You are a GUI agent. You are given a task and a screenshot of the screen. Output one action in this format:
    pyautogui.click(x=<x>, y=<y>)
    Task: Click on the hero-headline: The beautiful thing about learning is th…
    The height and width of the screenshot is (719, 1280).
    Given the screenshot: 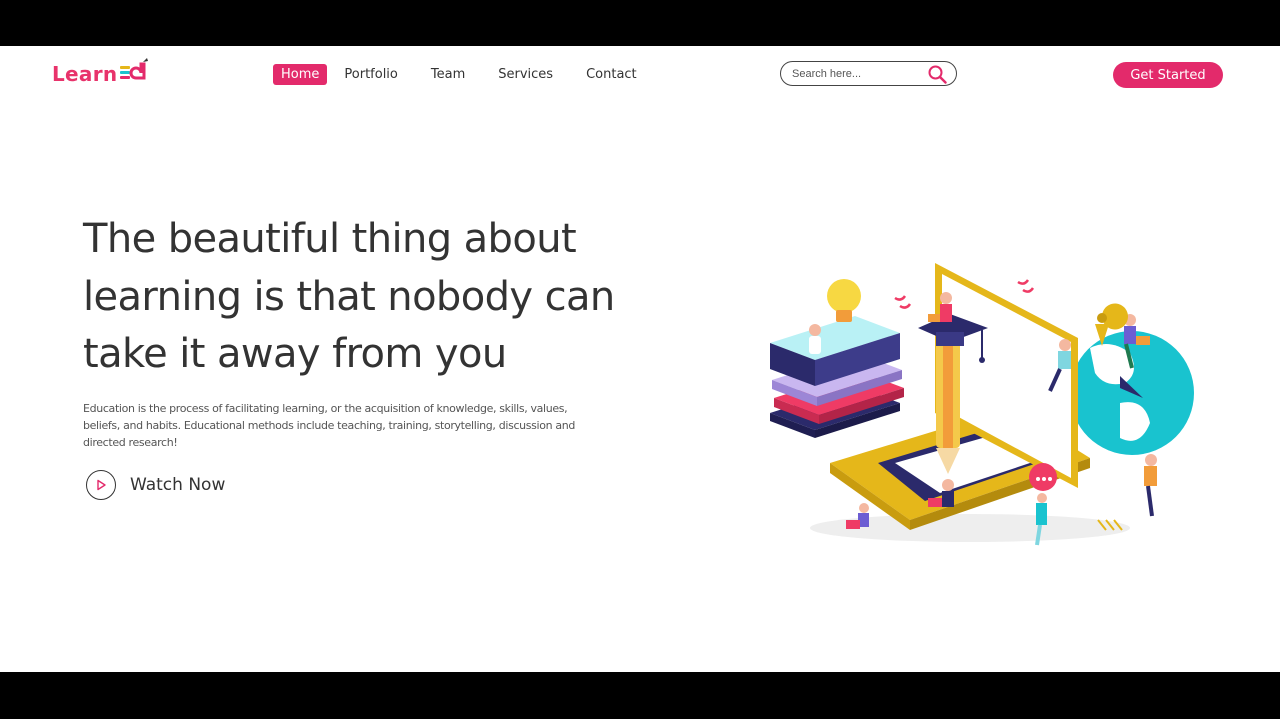 What is the action you would take?
    pyautogui.click(x=349, y=296)
    